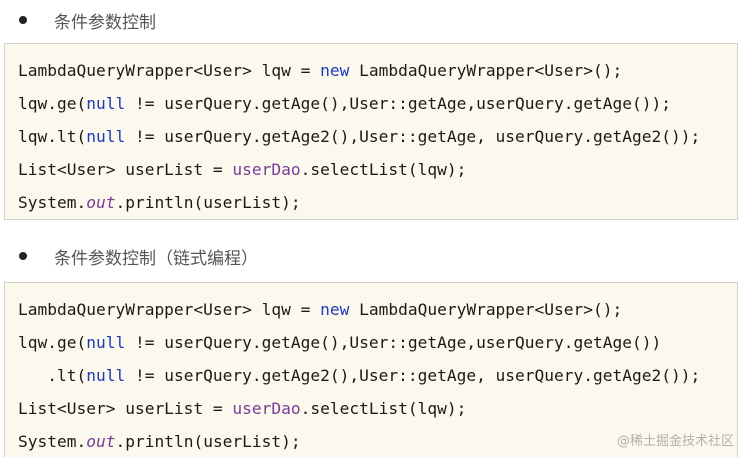  Describe the element at coordinates (675, 441) in the screenshot. I see `watermark-text: @稀土掘金技术社区` at that location.